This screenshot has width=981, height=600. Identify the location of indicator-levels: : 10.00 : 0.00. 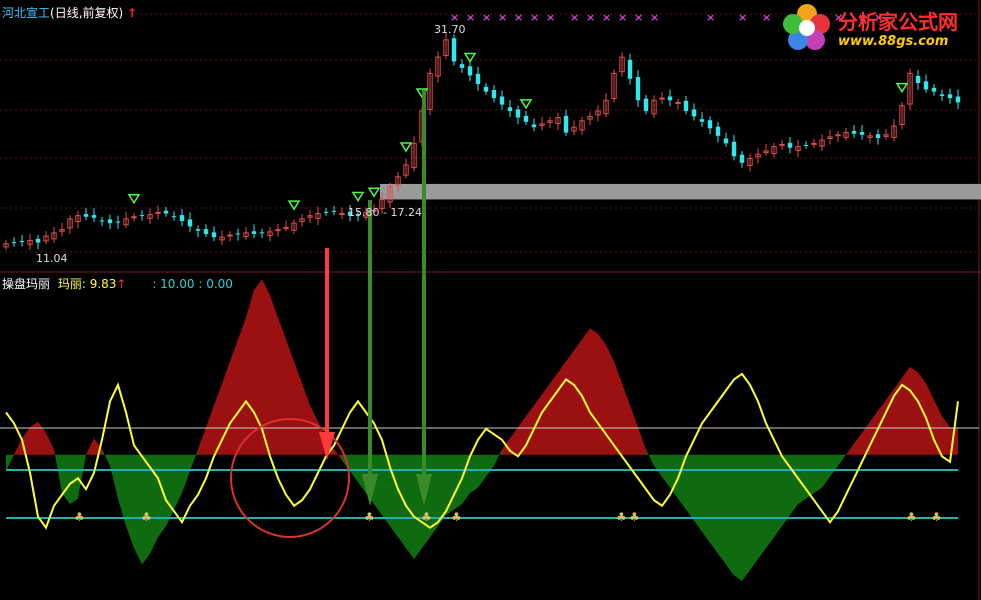
(192, 284).